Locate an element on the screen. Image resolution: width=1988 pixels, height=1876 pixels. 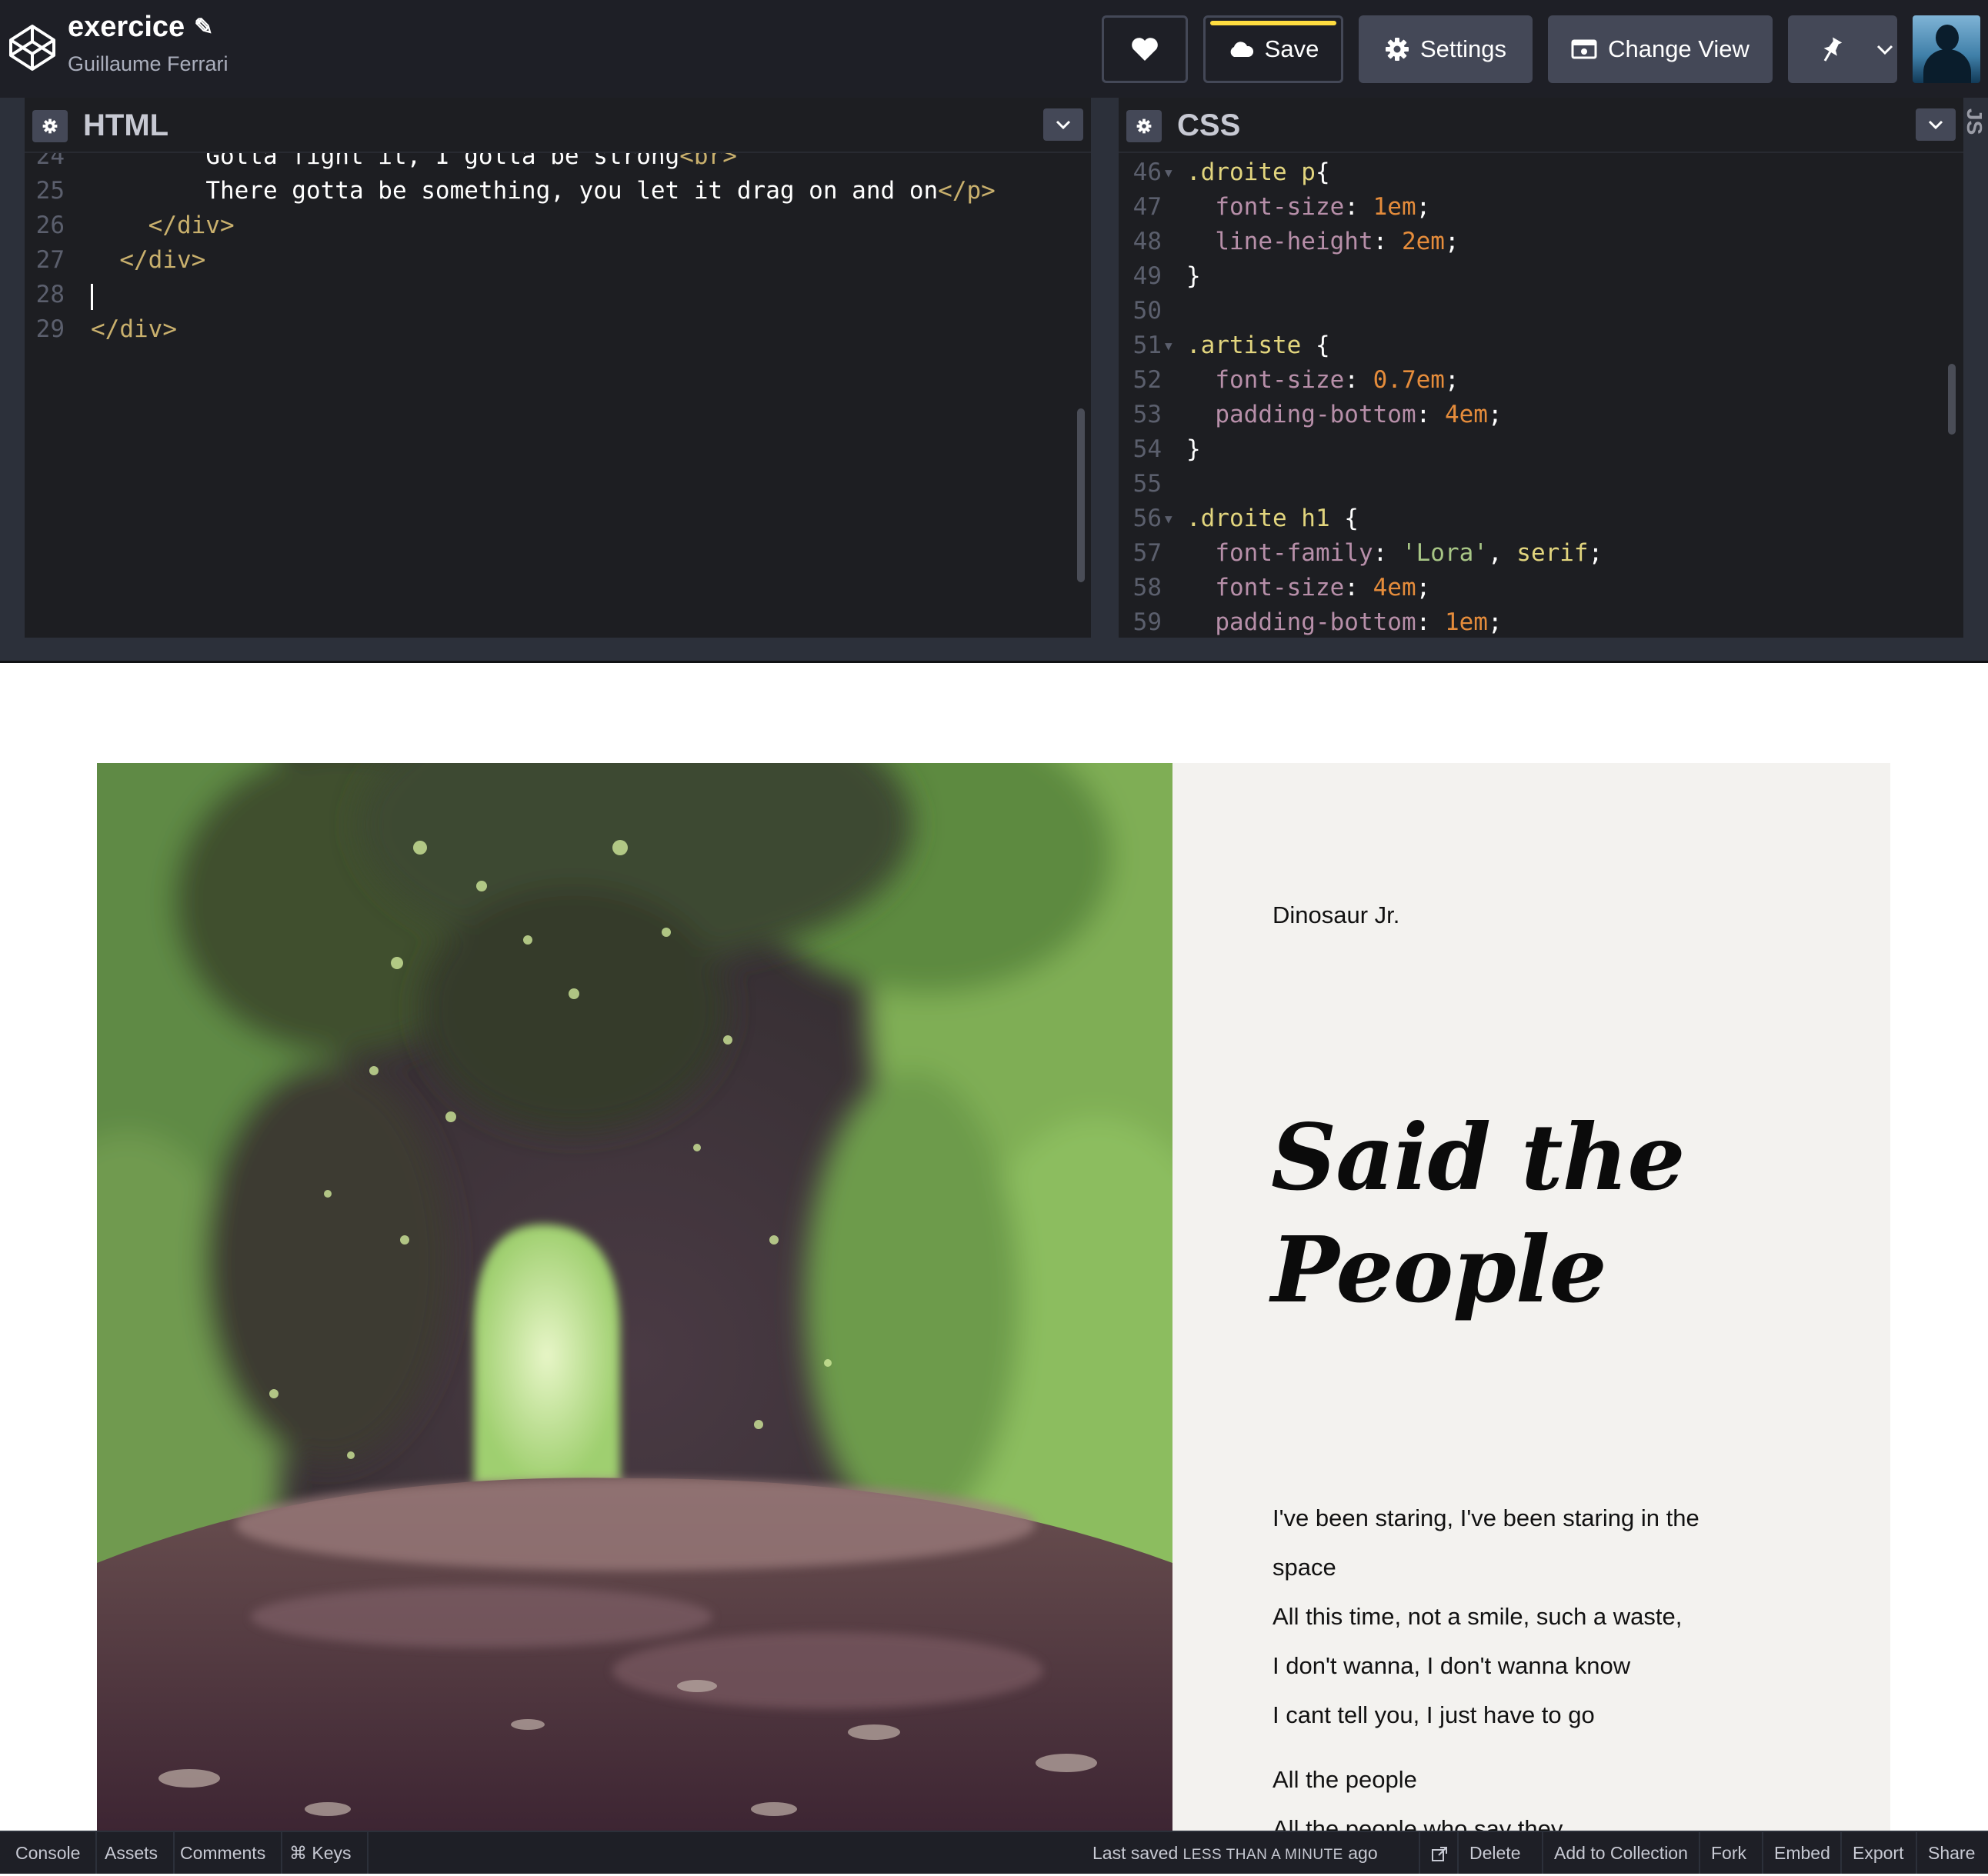
css-editor-header: CSS is located at coordinates (1541, 126).